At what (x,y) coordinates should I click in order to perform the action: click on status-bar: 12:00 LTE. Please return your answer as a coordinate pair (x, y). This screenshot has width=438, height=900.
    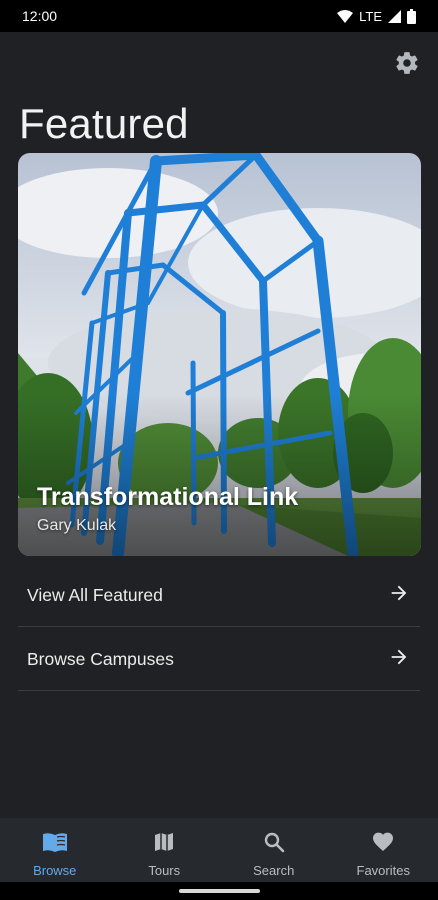
    Looking at the image, I should click on (219, 16).